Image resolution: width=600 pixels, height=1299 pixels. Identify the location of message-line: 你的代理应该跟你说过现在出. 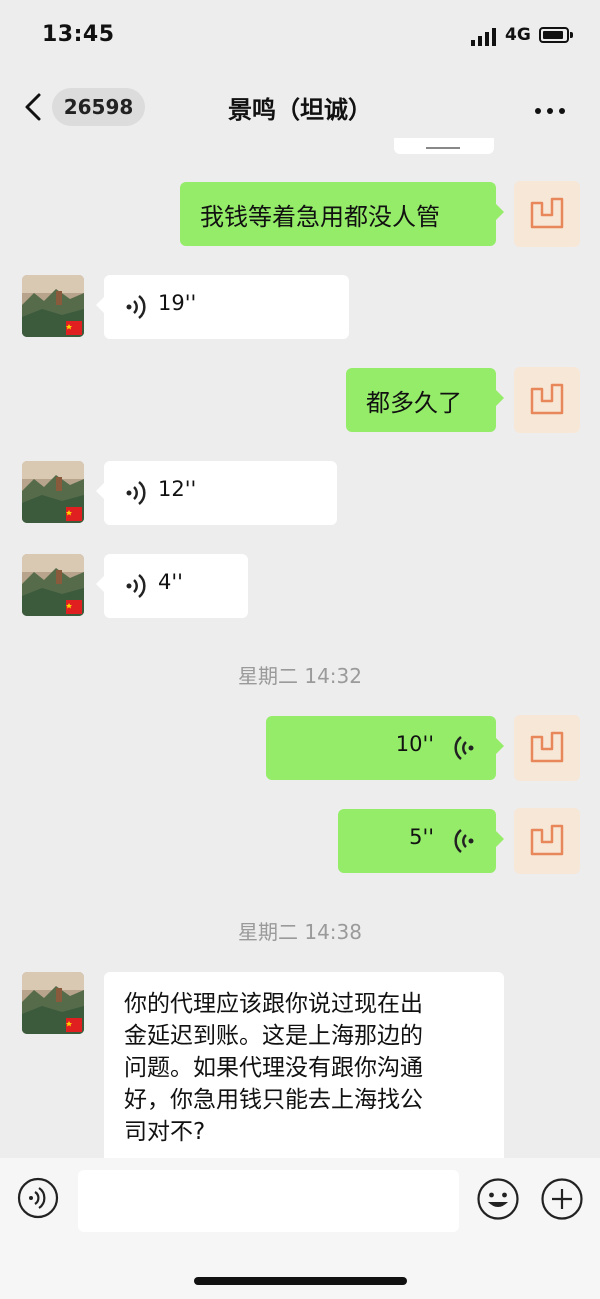
(273, 1004).